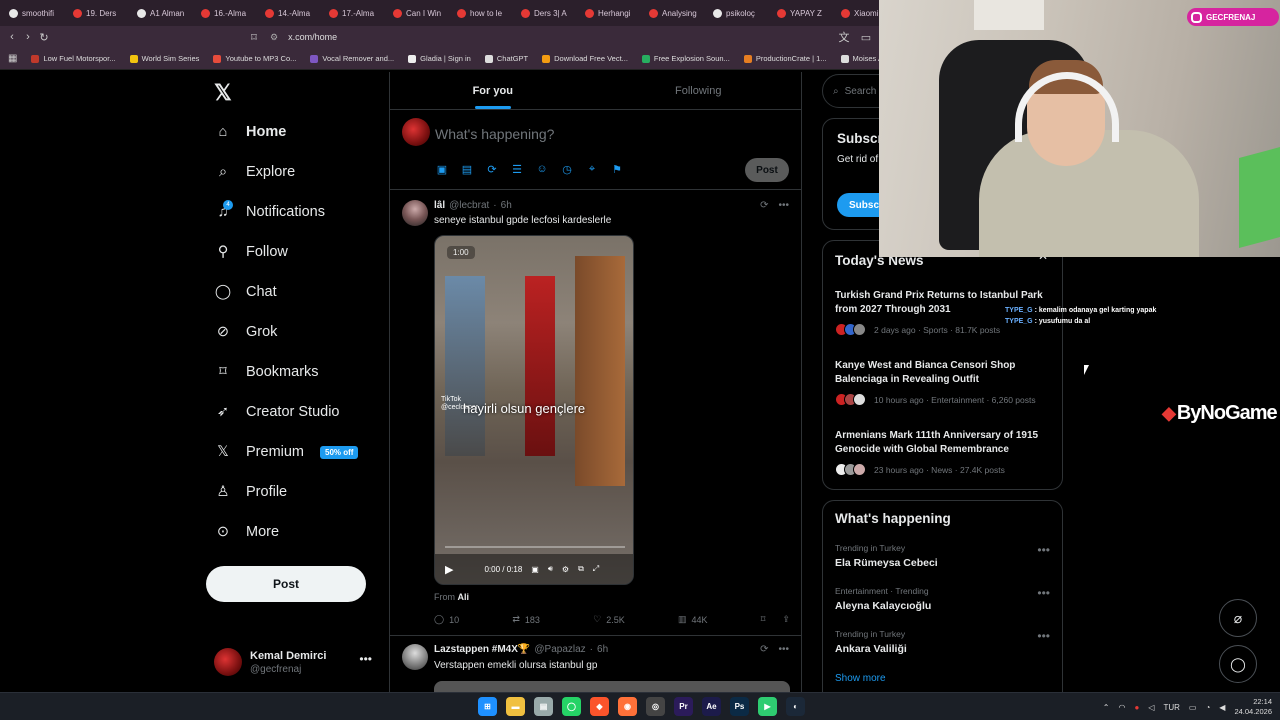 Image resolution: width=1280 pixels, height=720 pixels. I want to click on trend-item: Trending in Turkey Ela Rümeysa Cebeci •••, so click(942, 556).